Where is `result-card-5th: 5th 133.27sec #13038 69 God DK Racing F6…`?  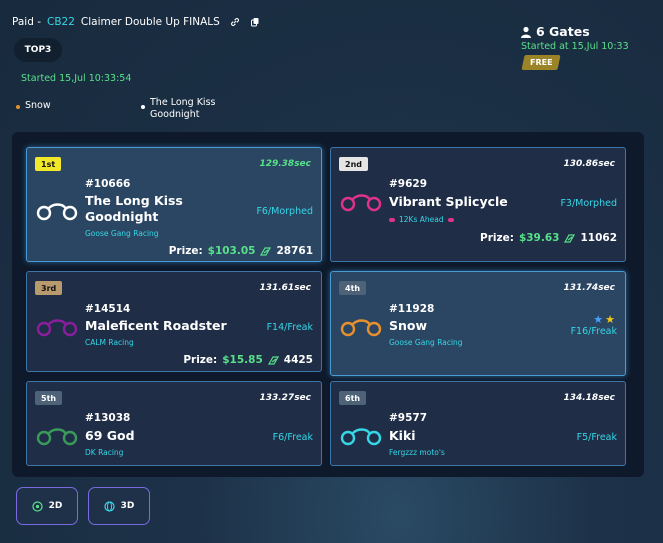 result-card-5th: 5th 133.27sec #13038 69 God DK Racing F6… is located at coordinates (174, 423).